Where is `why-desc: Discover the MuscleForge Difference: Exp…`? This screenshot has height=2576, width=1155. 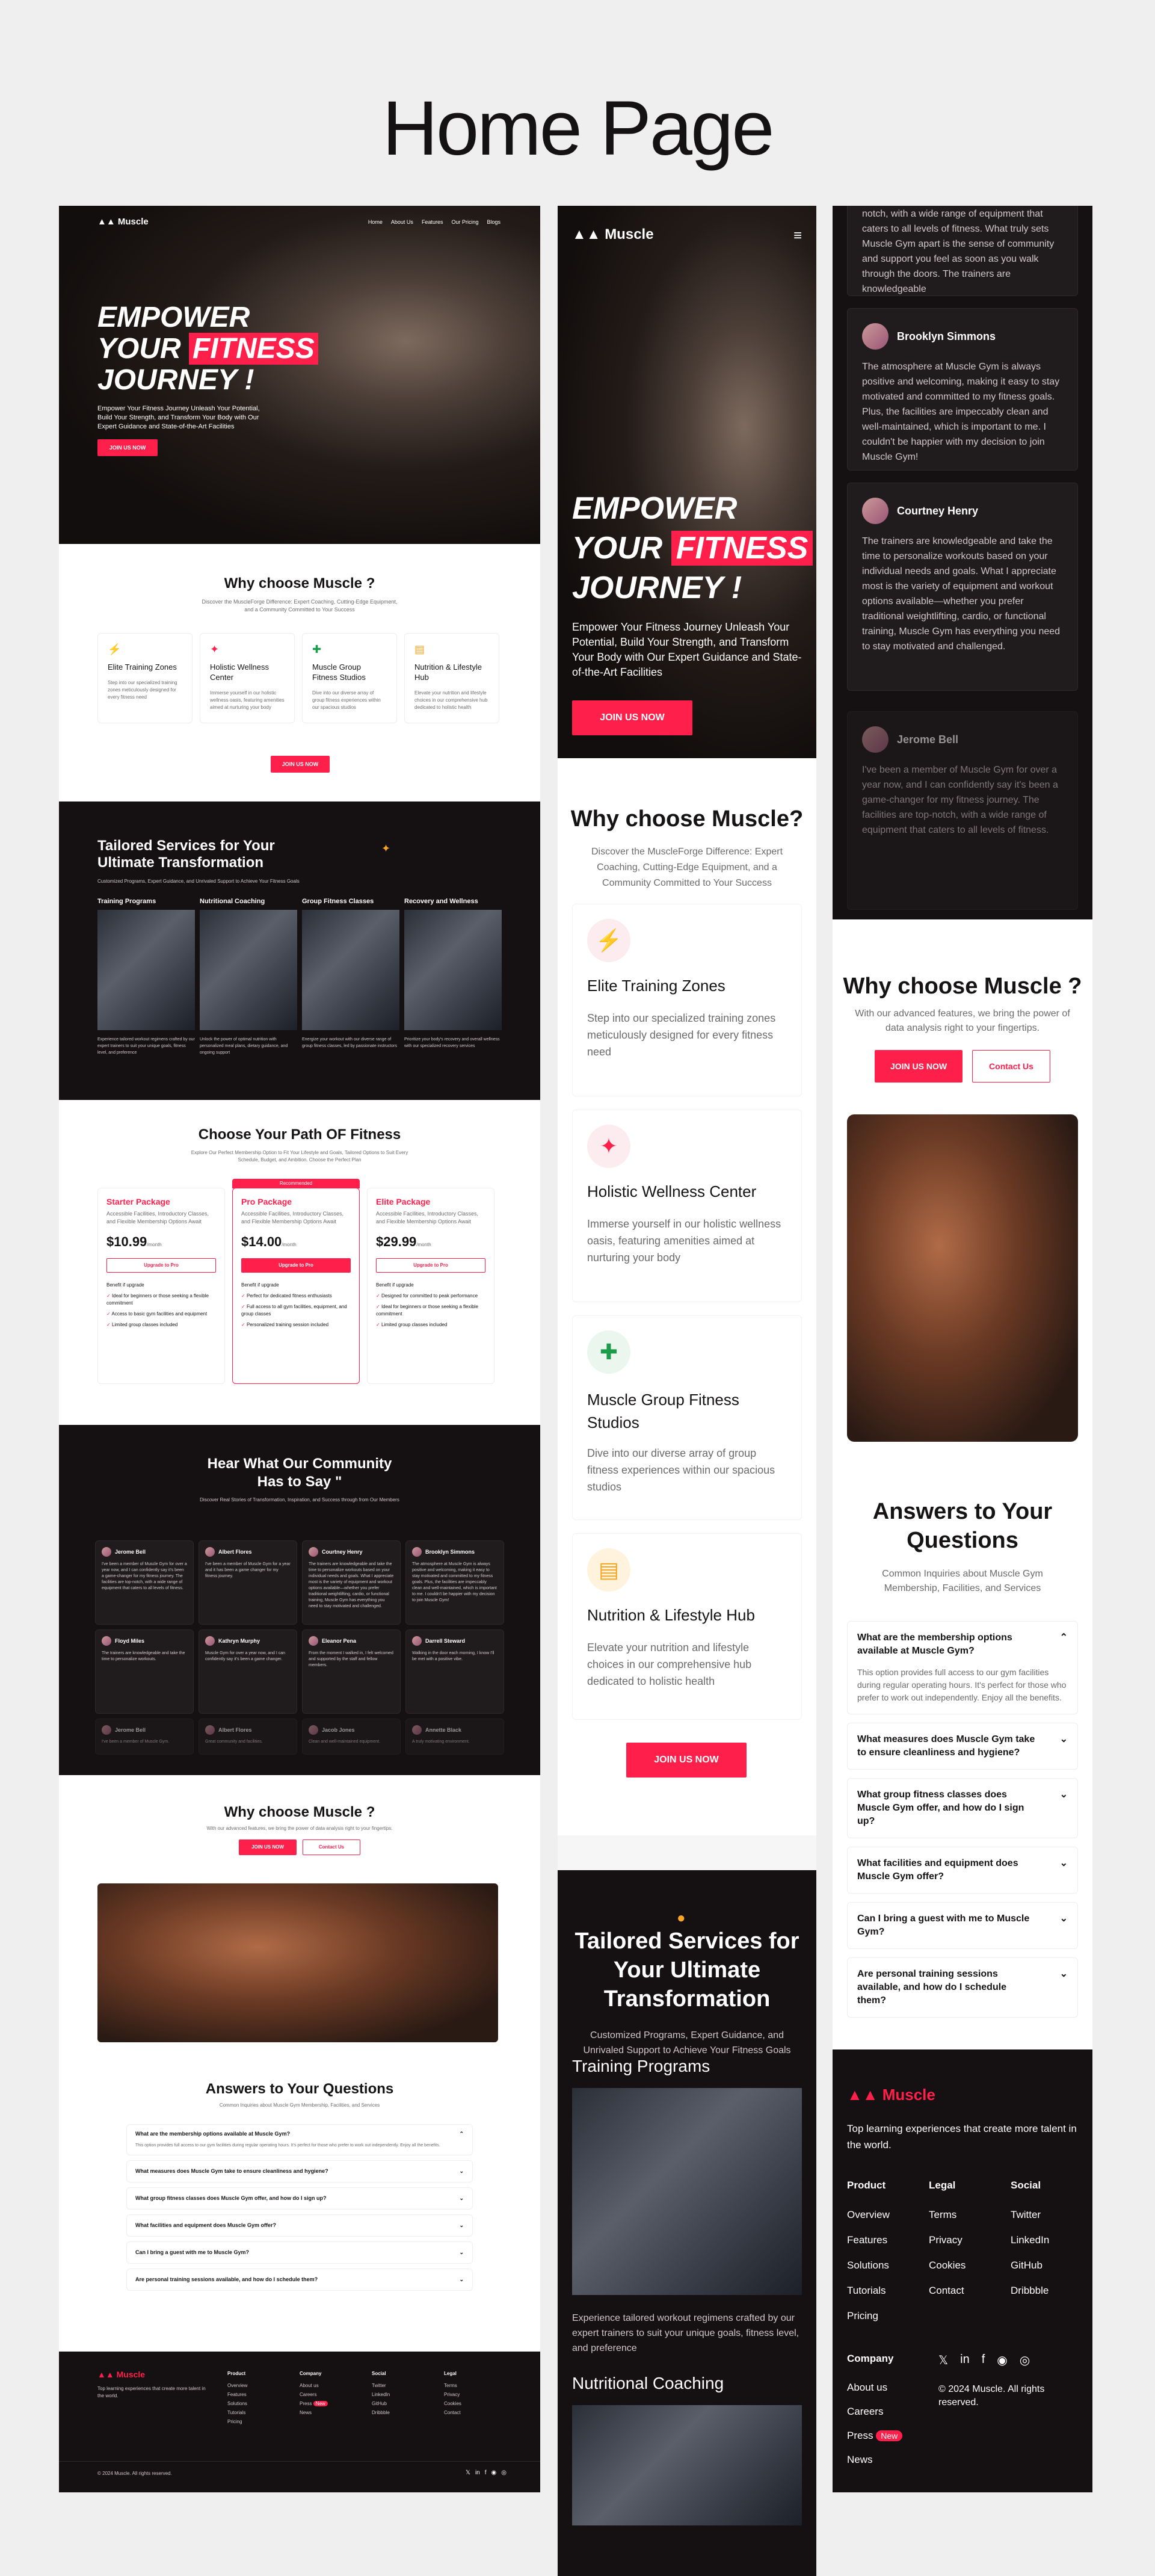
why-desc: Discover the MuscleForge Difference: Exp… is located at coordinates (687, 867).